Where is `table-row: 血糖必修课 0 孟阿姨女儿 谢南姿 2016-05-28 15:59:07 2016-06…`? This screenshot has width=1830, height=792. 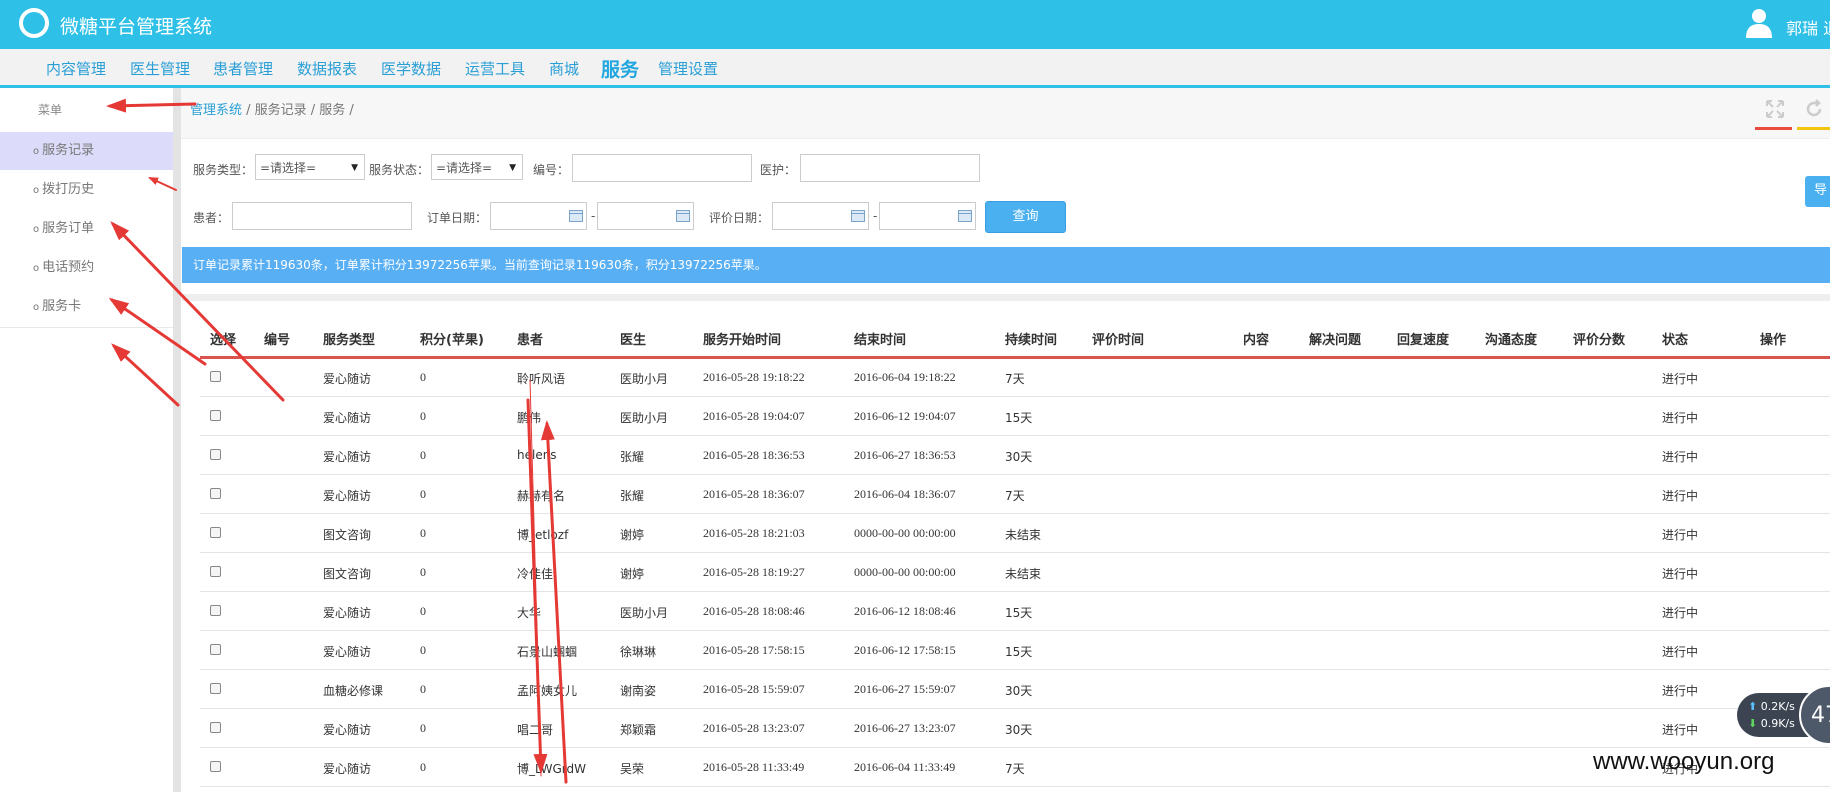 table-row: 血糖必修课 0 孟阿姨女儿 谢南姿 2016-05-28 15:59:07 2016-06… is located at coordinates (1015, 689).